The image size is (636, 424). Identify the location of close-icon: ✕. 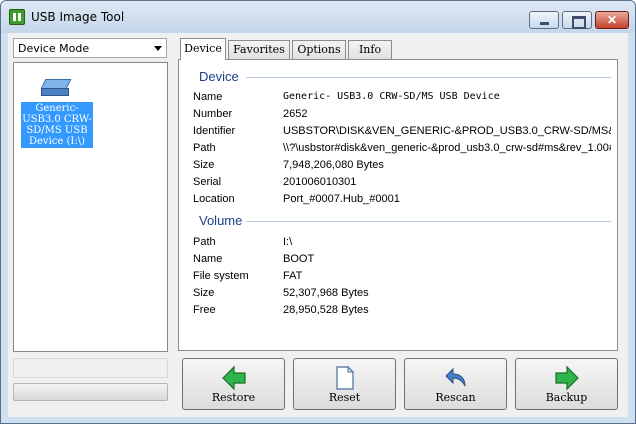
(612, 20).